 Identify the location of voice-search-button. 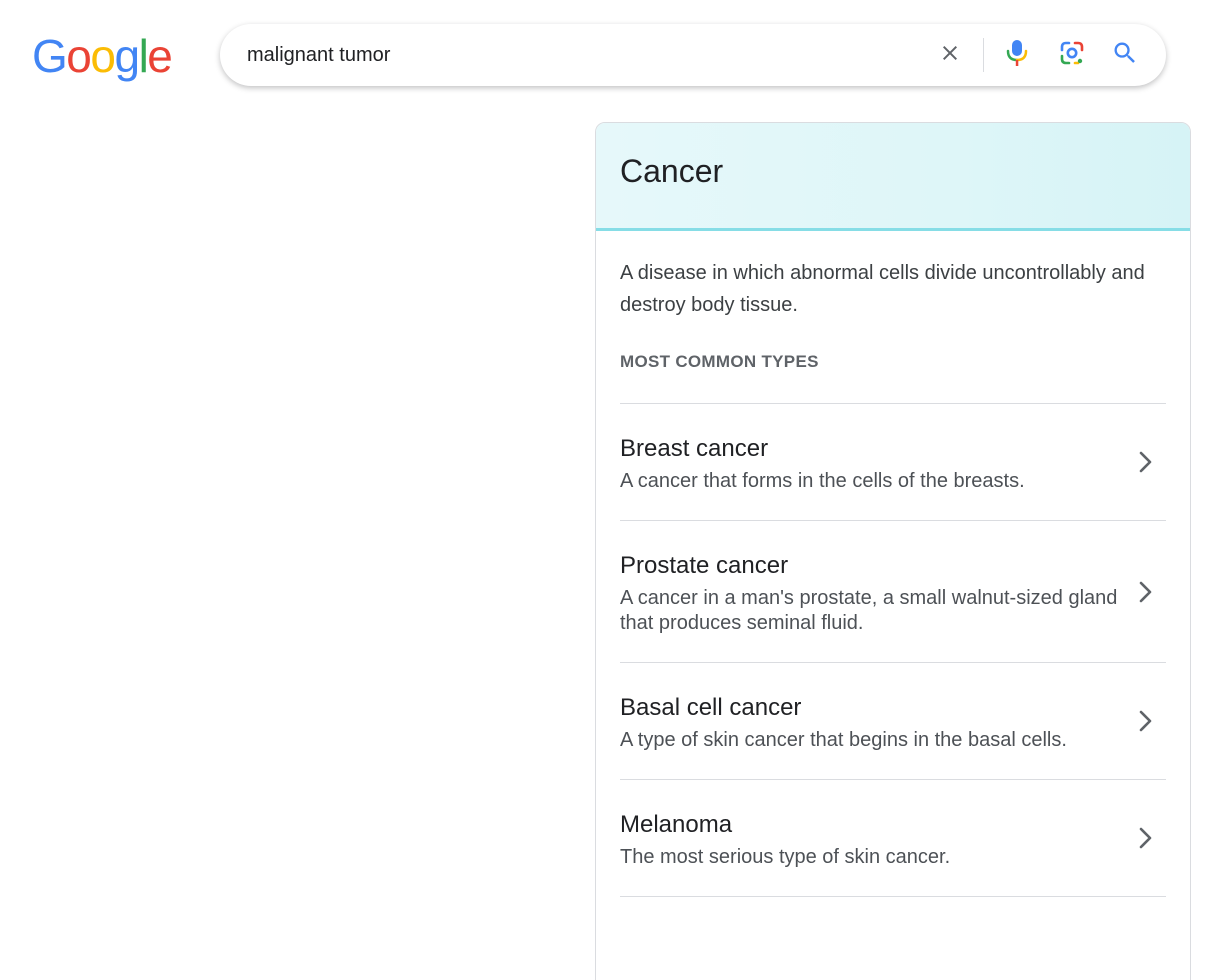
(1017, 55).